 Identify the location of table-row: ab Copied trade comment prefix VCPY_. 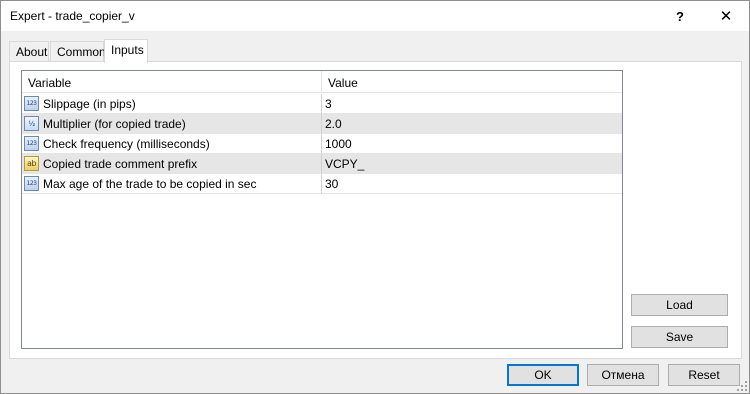
(322, 164).